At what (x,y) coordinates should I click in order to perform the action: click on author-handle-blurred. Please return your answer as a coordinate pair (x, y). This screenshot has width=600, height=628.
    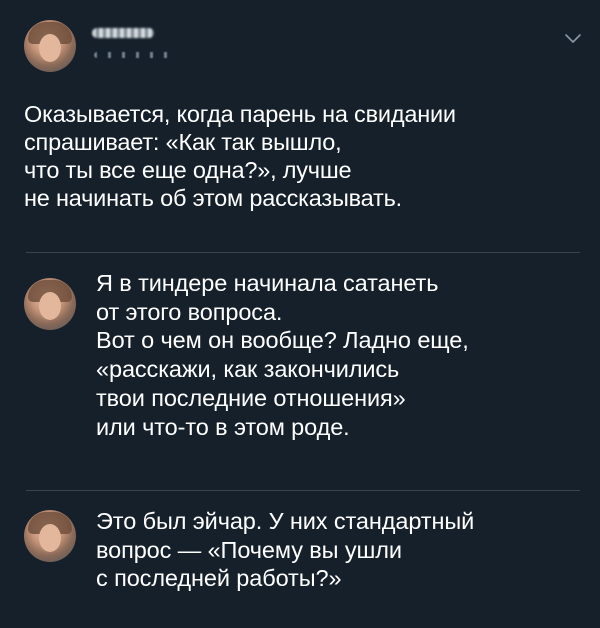
    Looking at the image, I should click on (133, 55).